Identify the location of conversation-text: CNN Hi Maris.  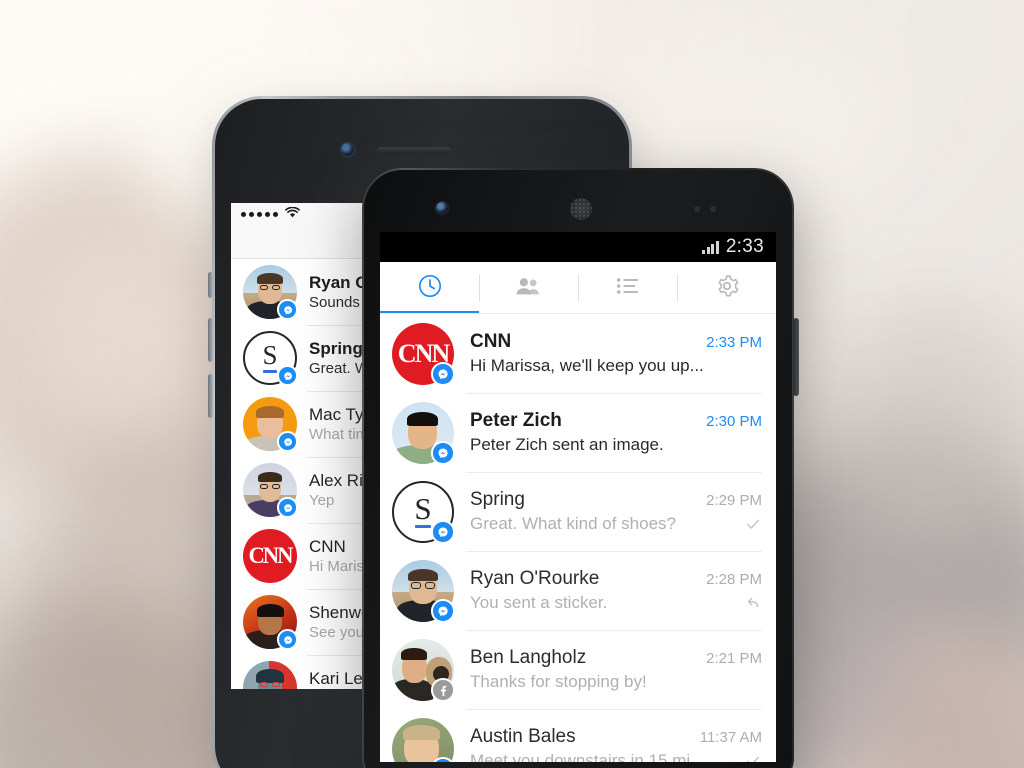
(336, 556).